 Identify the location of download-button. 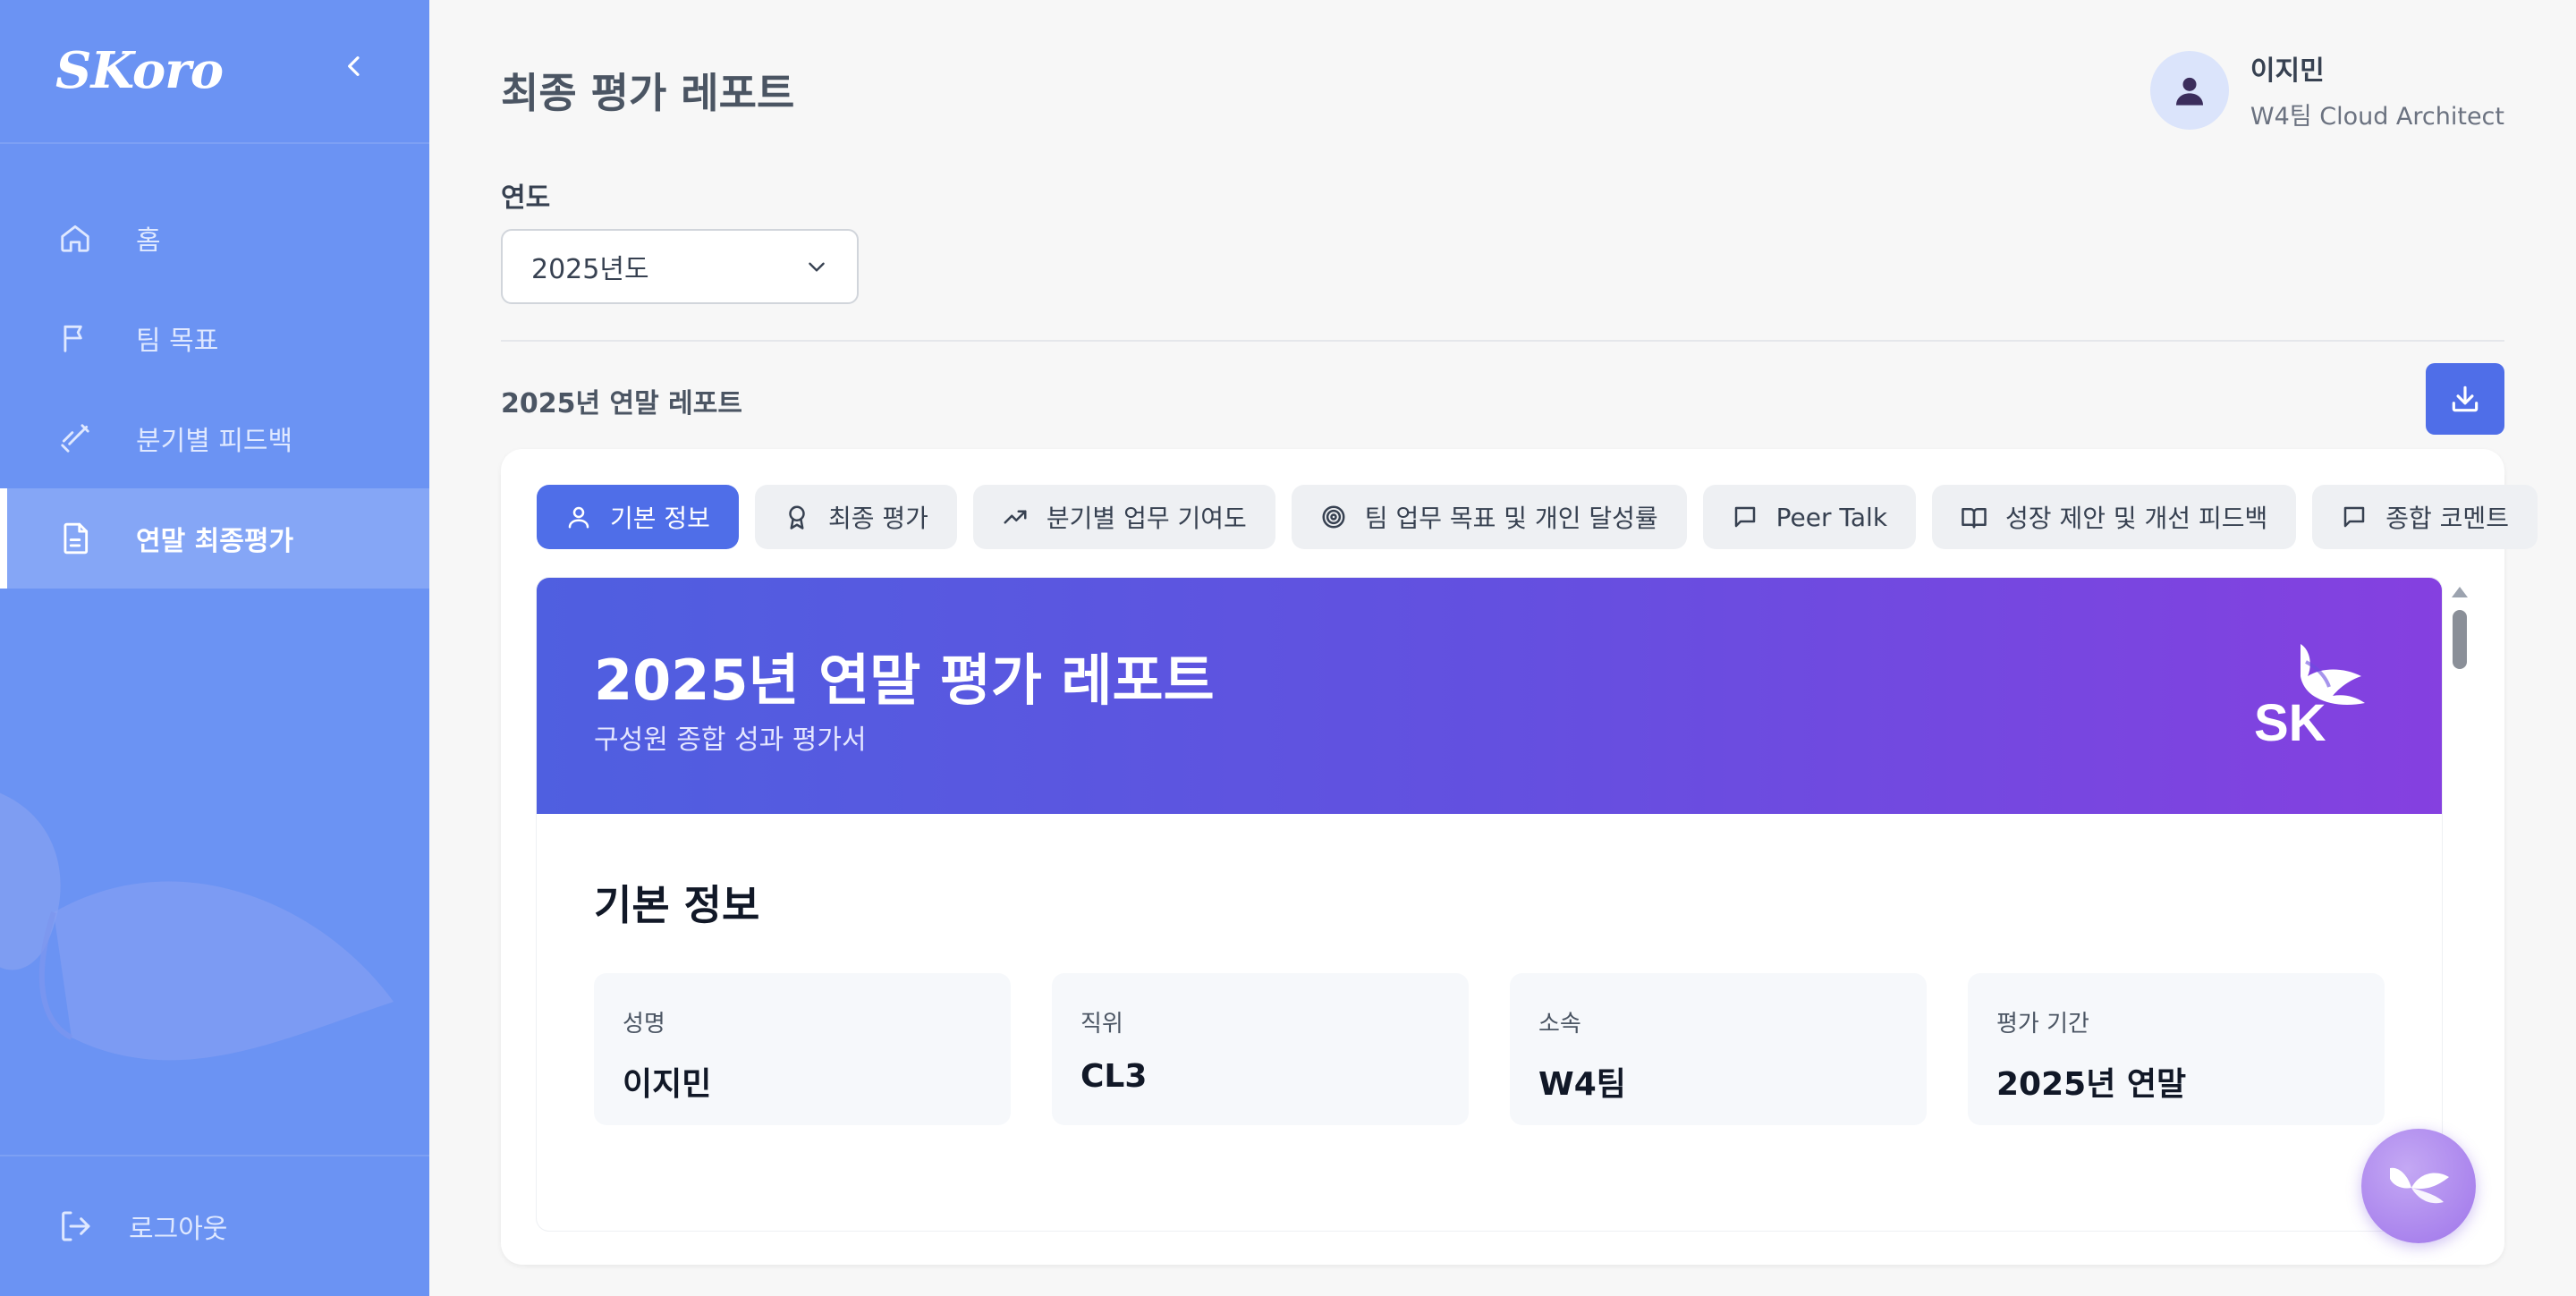
(2465, 399).